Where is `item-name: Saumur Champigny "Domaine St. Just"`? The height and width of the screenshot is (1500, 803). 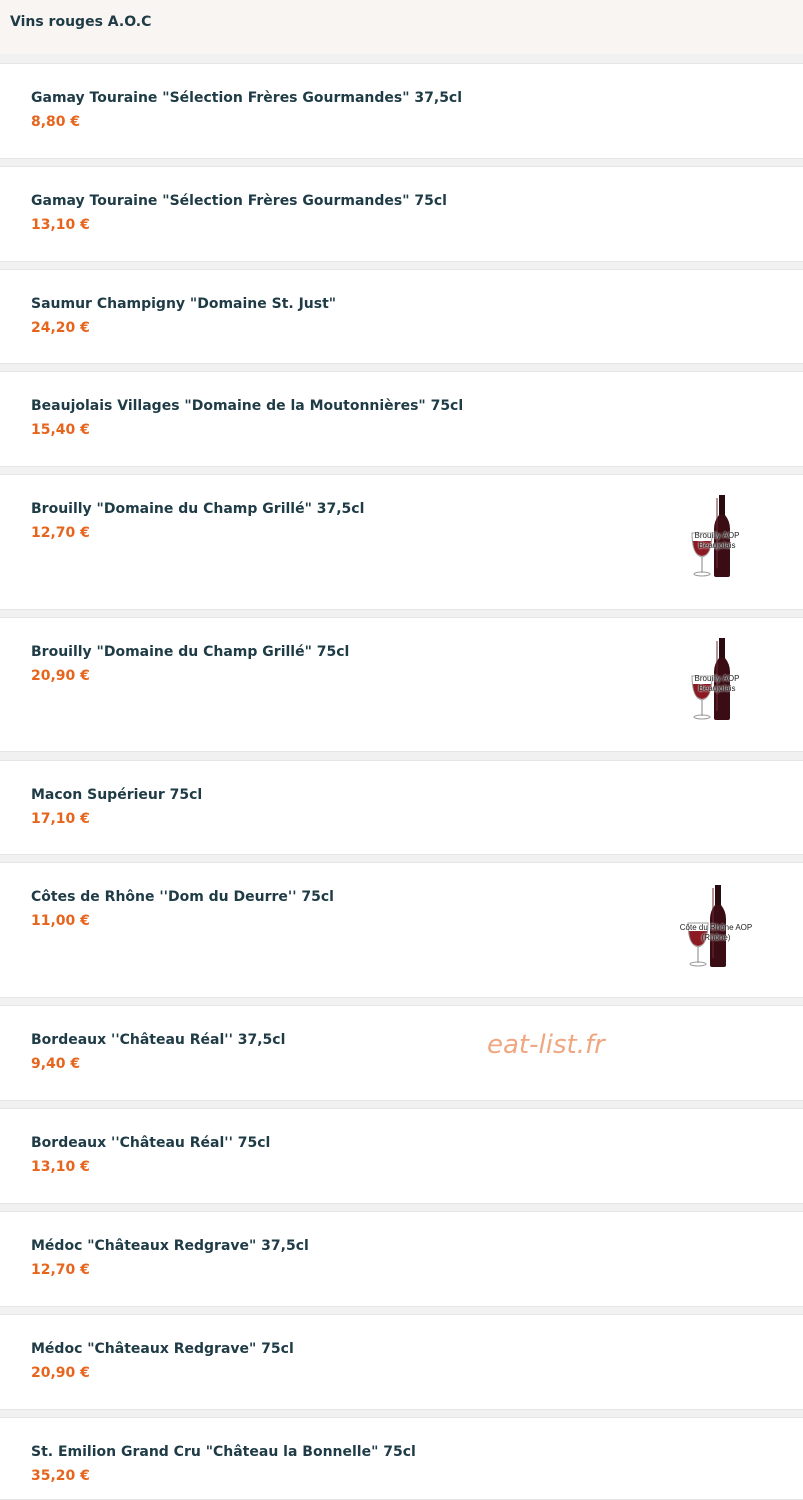
item-name: Saumur Champigny "Domaine St. Just" is located at coordinates (184, 304).